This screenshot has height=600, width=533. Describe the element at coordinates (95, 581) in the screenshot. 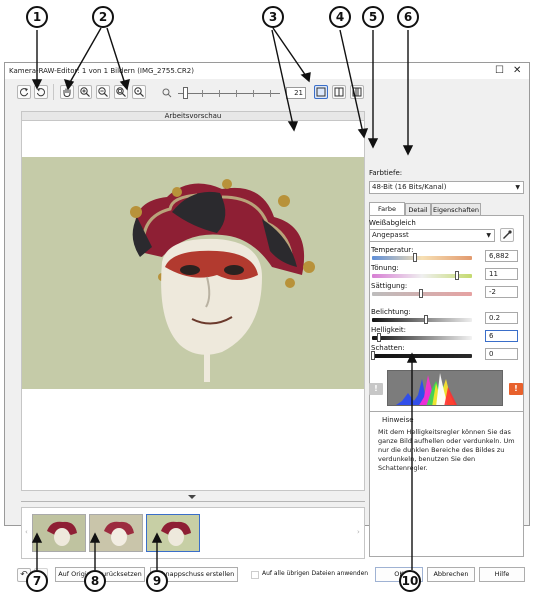

I see `callout-8: 8` at that location.